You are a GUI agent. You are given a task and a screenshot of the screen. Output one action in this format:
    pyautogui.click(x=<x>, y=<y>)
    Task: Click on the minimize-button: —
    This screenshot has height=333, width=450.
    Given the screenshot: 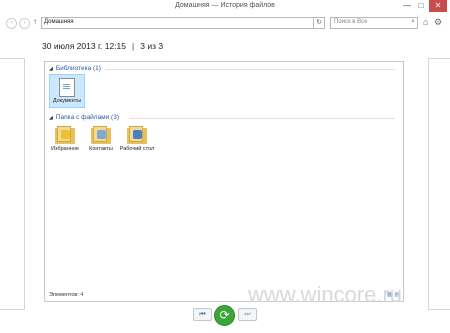 What is the action you would take?
    pyautogui.click(x=407, y=6)
    